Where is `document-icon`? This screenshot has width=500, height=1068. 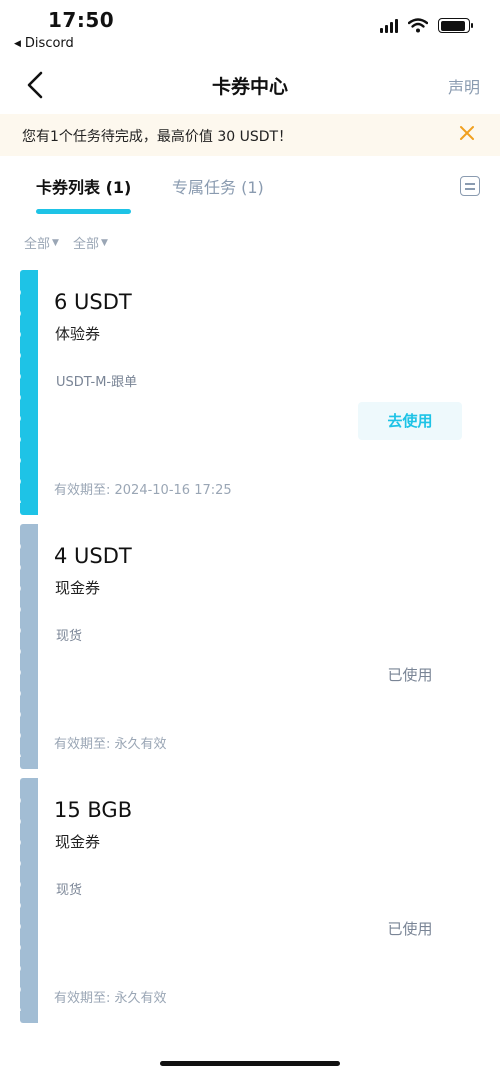
document-icon is located at coordinates (470, 186).